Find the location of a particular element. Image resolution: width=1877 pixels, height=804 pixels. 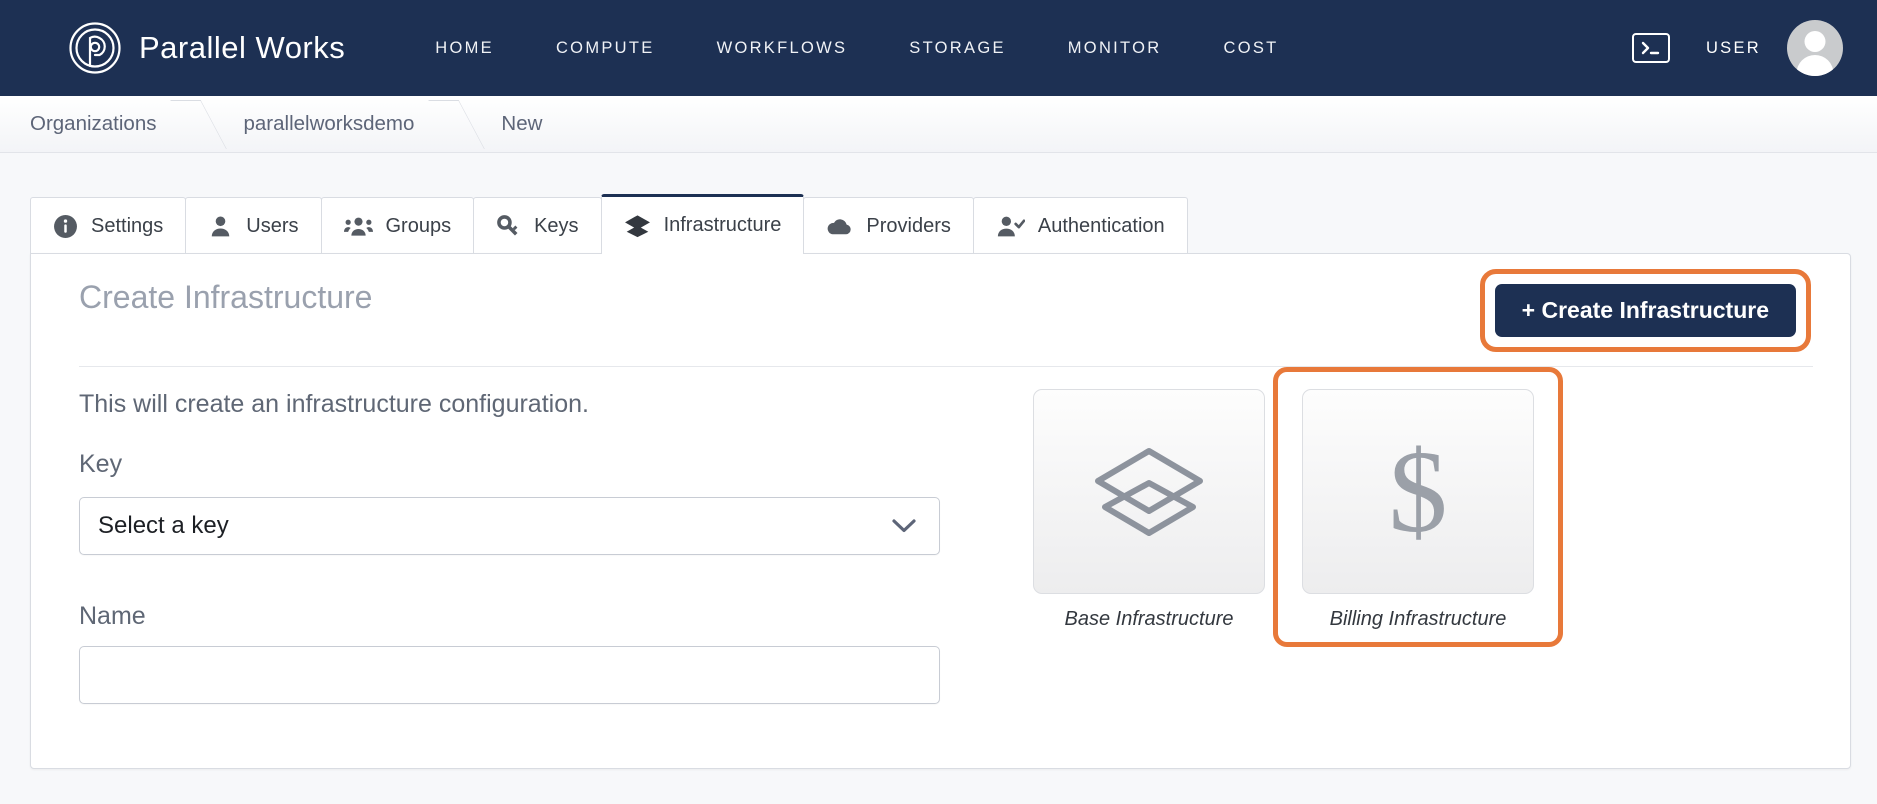

user-icon is located at coordinates (220, 226).